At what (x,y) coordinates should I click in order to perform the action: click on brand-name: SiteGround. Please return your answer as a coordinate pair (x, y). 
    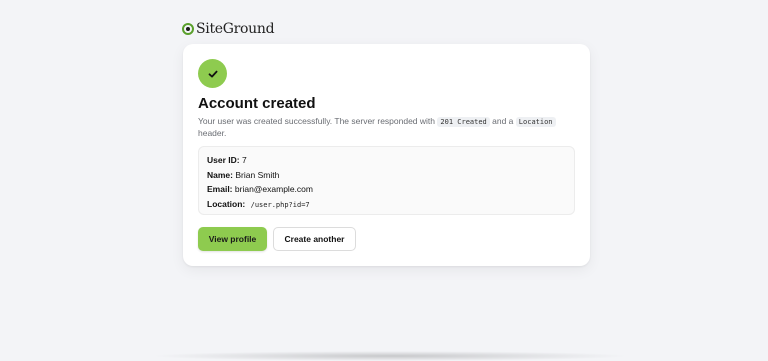
    Looking at the image, I should click on (235, 29).